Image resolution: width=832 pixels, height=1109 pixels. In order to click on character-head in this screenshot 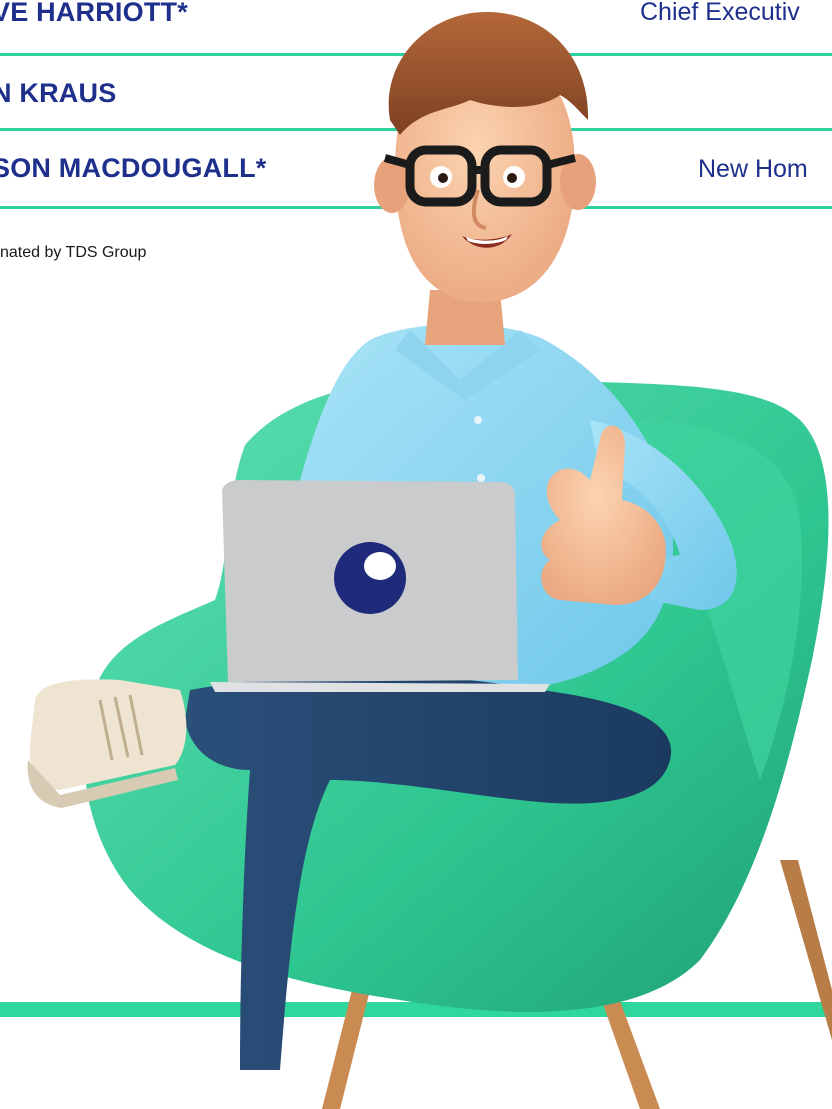, I will do `click(485, 157)`.